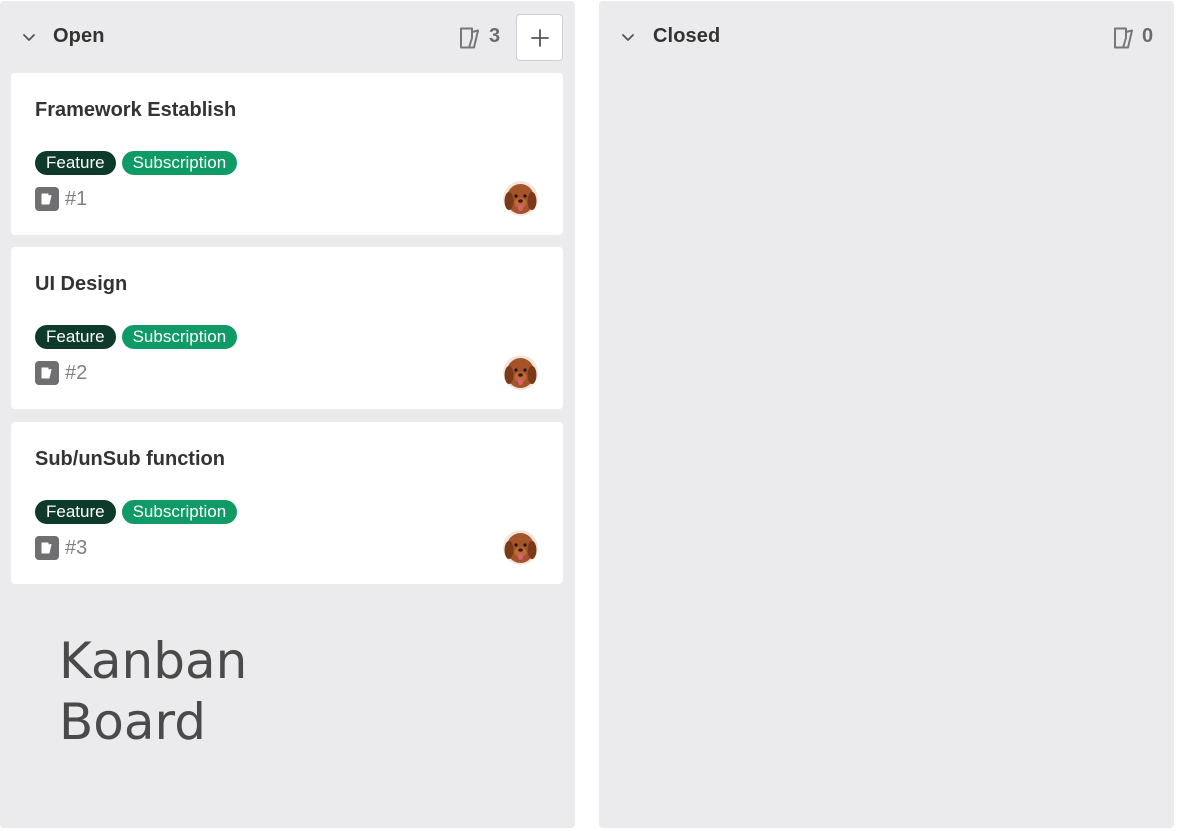 The image size is (1177, 831). What do you see at coordinates (79, 36) in the screenshot?
I see `column-title: Open` at bounding box center [79, 36].